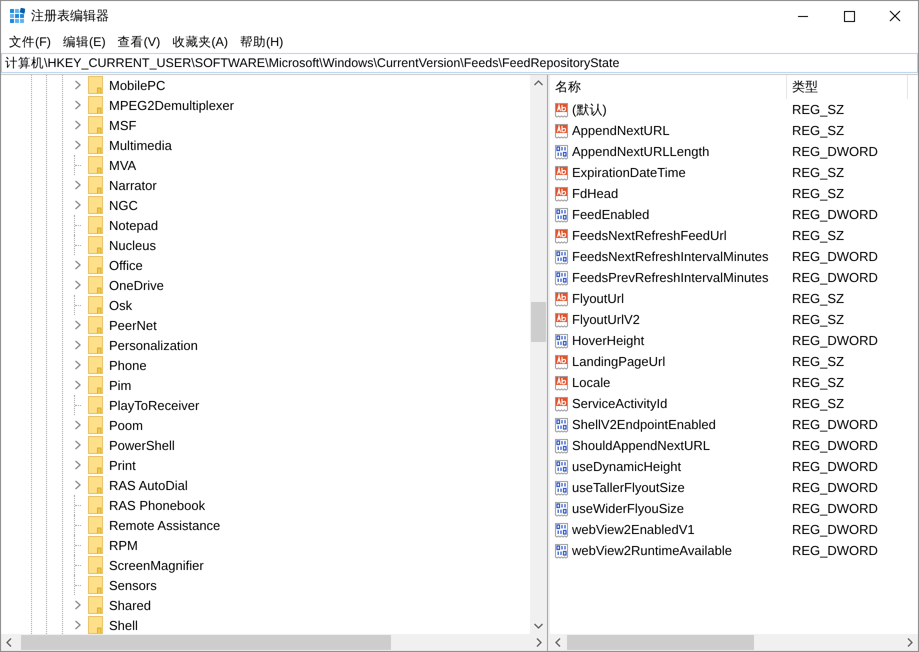  I want to click on tree-item: Pim, so click(120, 385).